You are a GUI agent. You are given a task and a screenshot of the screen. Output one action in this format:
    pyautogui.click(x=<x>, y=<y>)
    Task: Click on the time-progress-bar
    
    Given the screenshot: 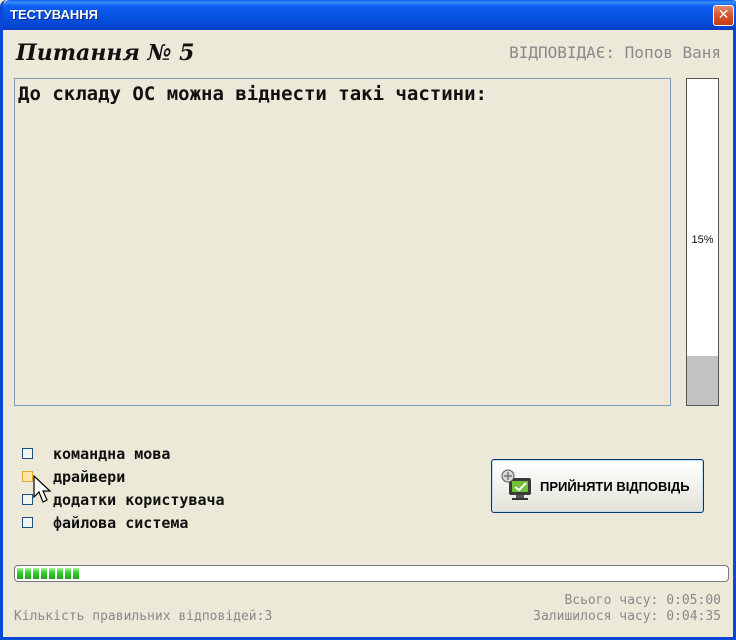 What is the action you would take?
    pyautogui.click(x=371, y=573)
    